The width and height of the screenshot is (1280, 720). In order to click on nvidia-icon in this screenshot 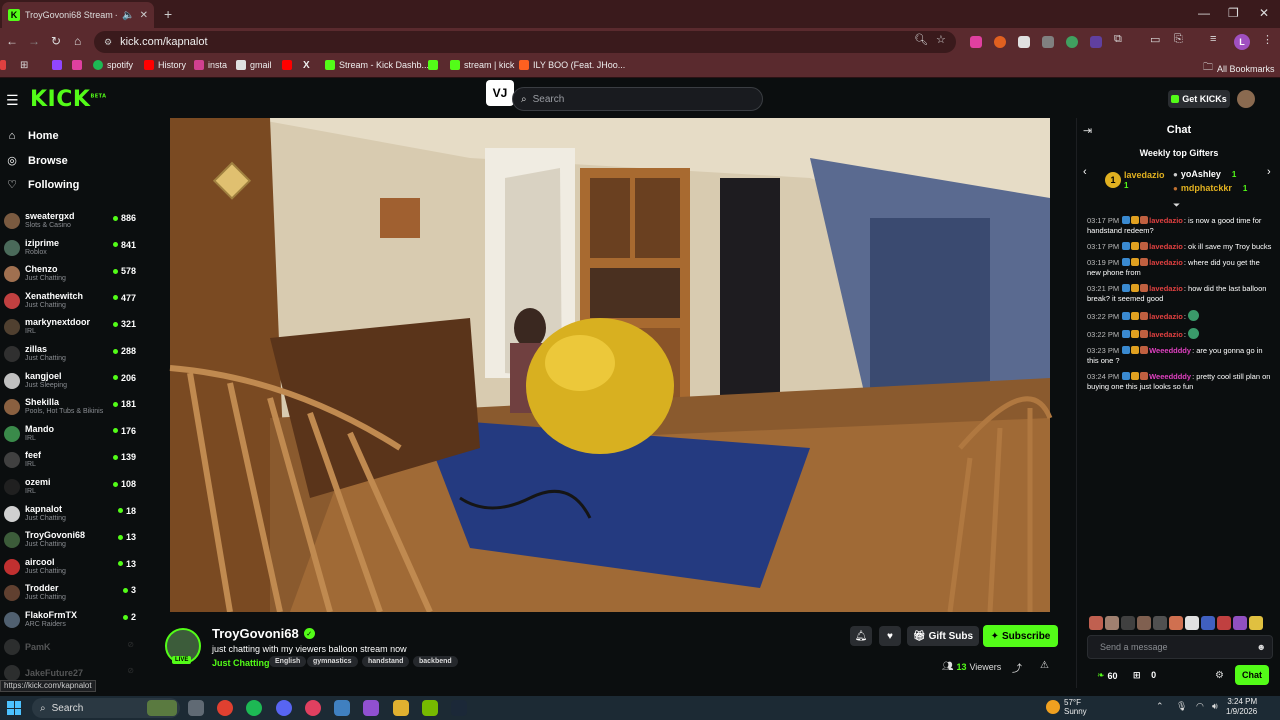, I will do `click(430, 708)`.